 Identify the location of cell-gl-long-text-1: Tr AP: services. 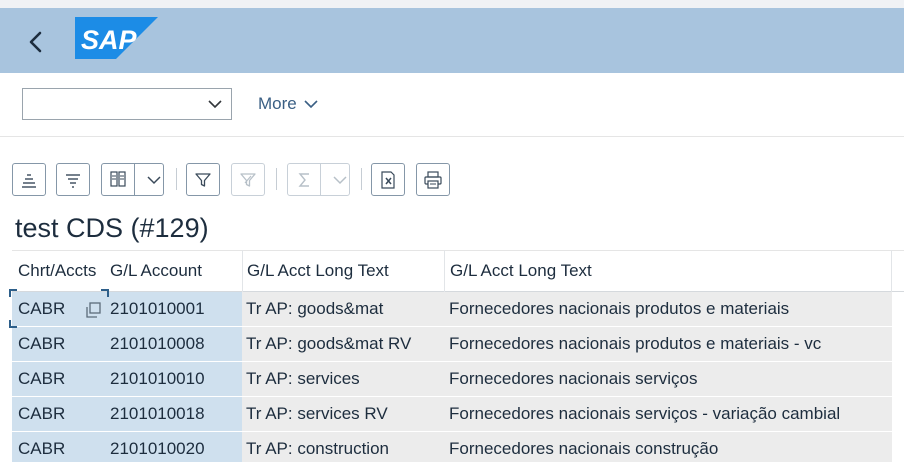
(303, 379).